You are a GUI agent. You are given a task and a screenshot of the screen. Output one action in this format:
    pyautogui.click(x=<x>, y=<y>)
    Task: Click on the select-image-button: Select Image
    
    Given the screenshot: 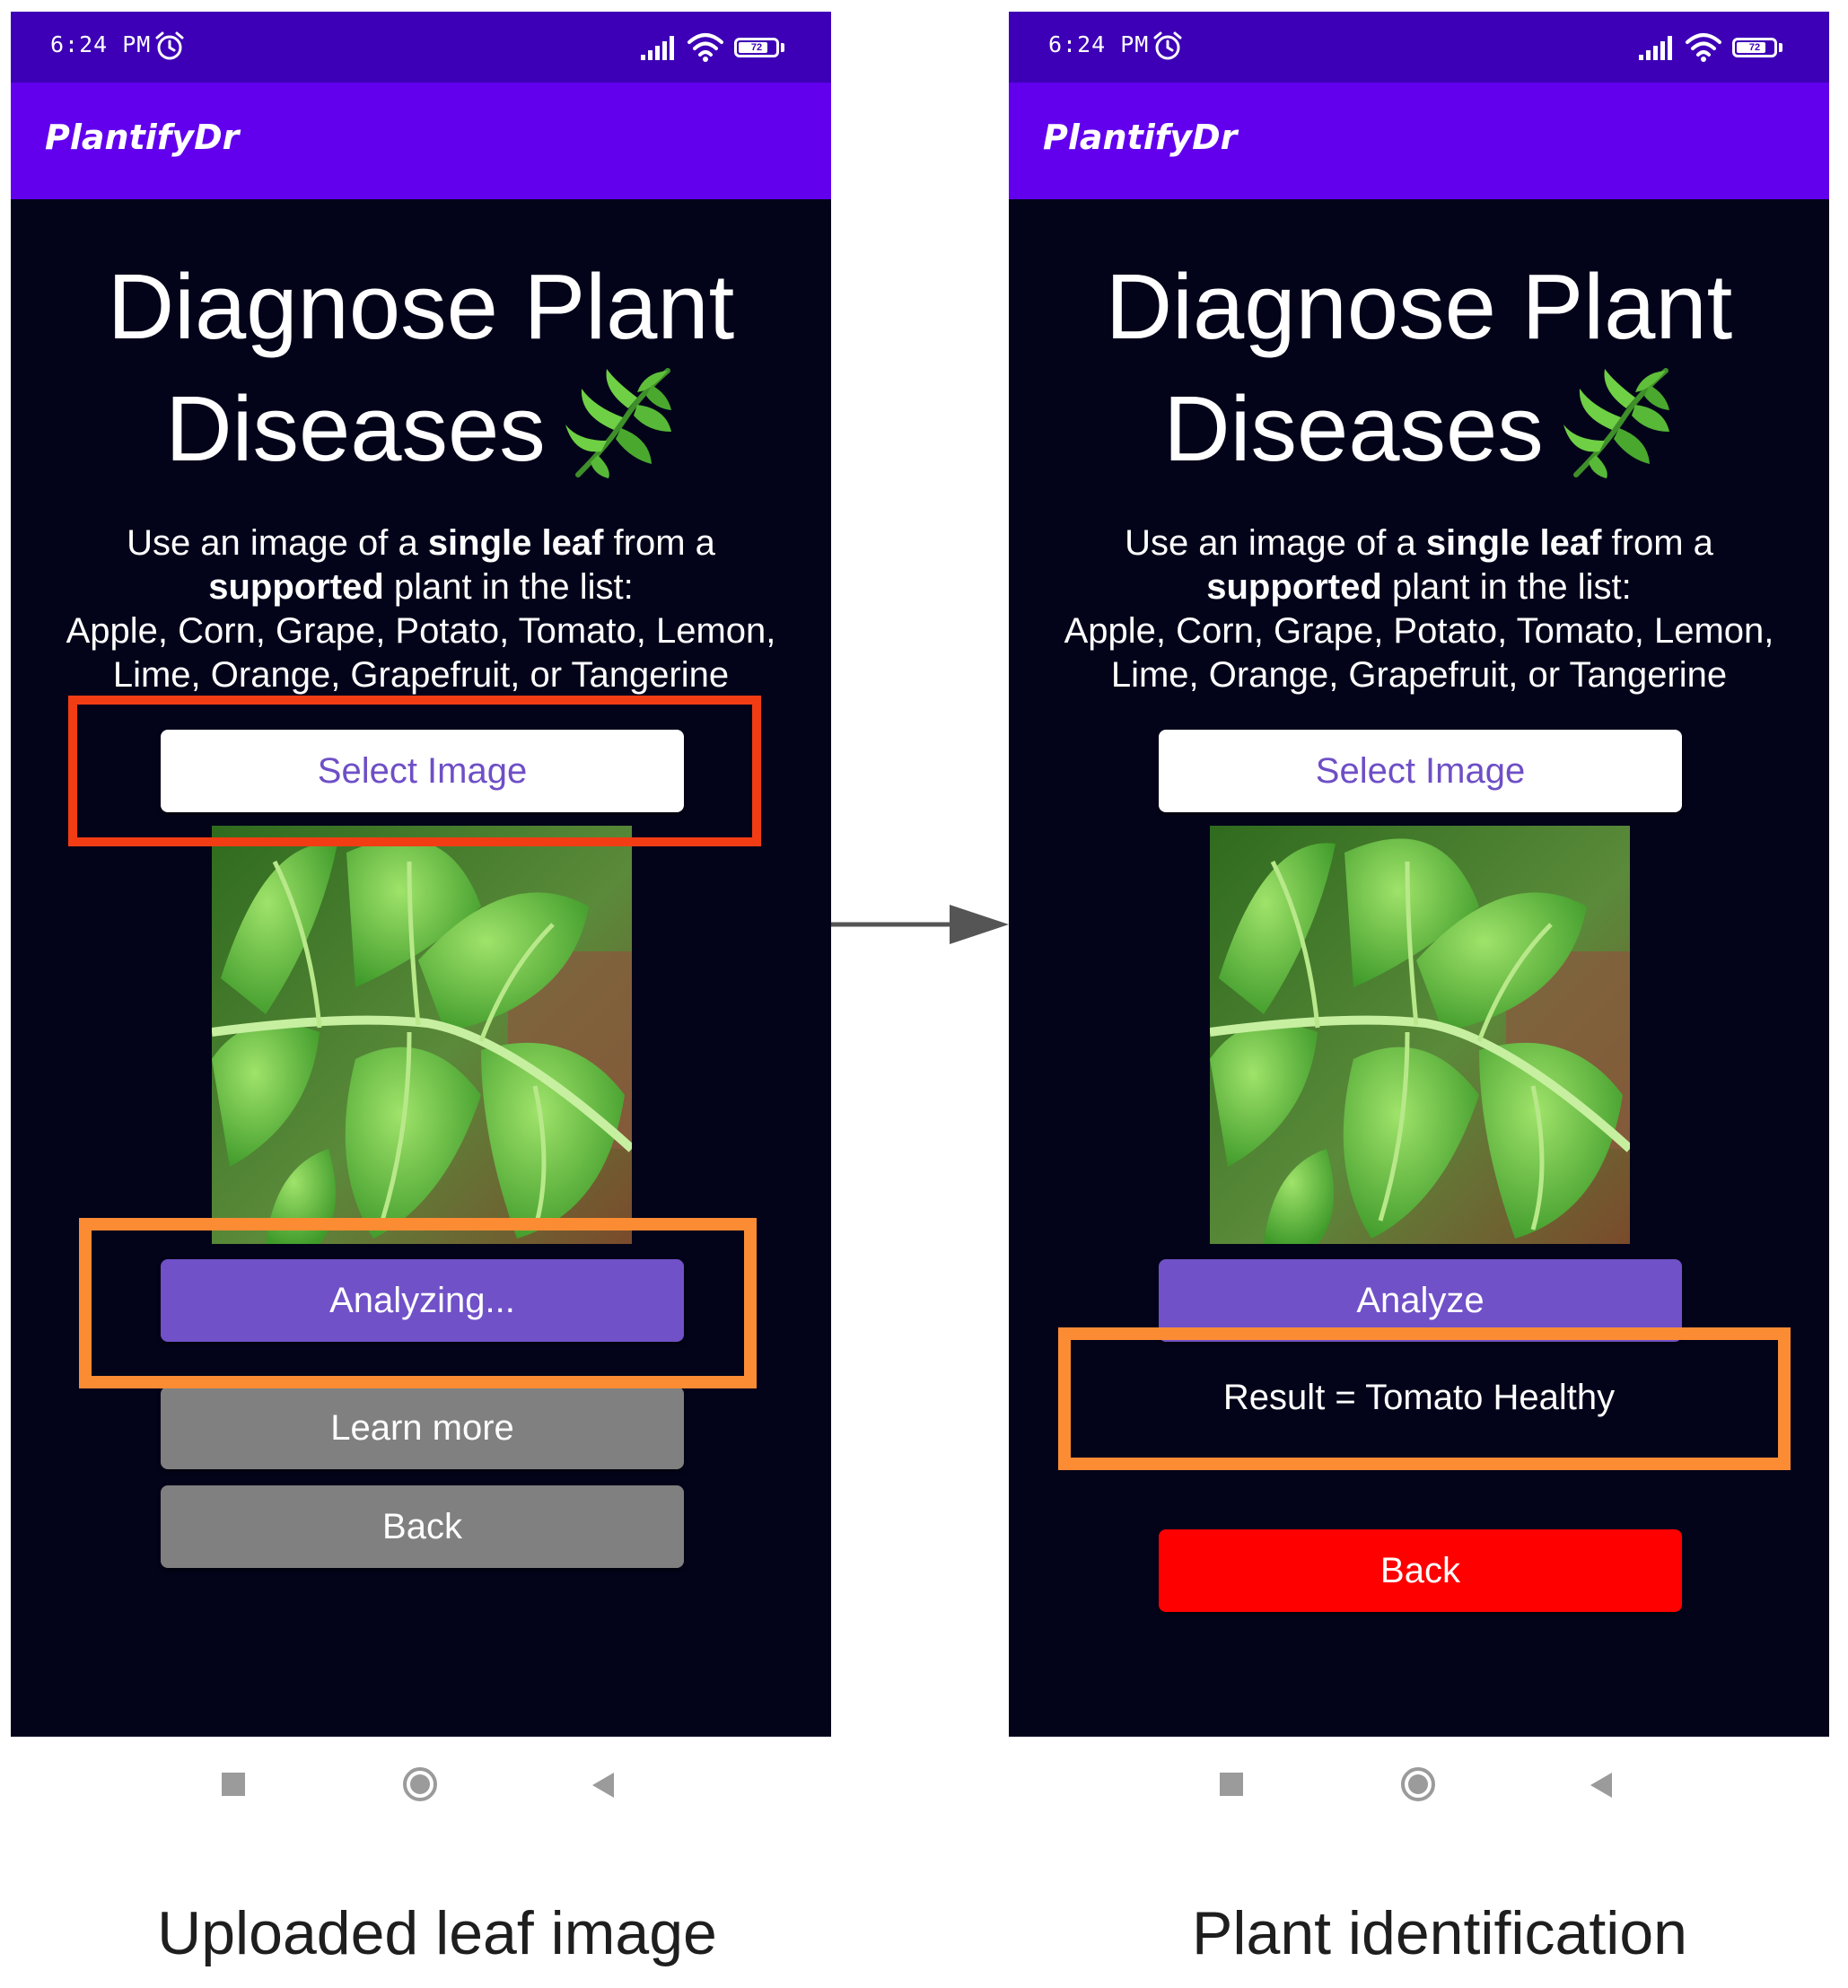 What is the action you would take?
    pyautogui.click(x=1420, y=771)
    